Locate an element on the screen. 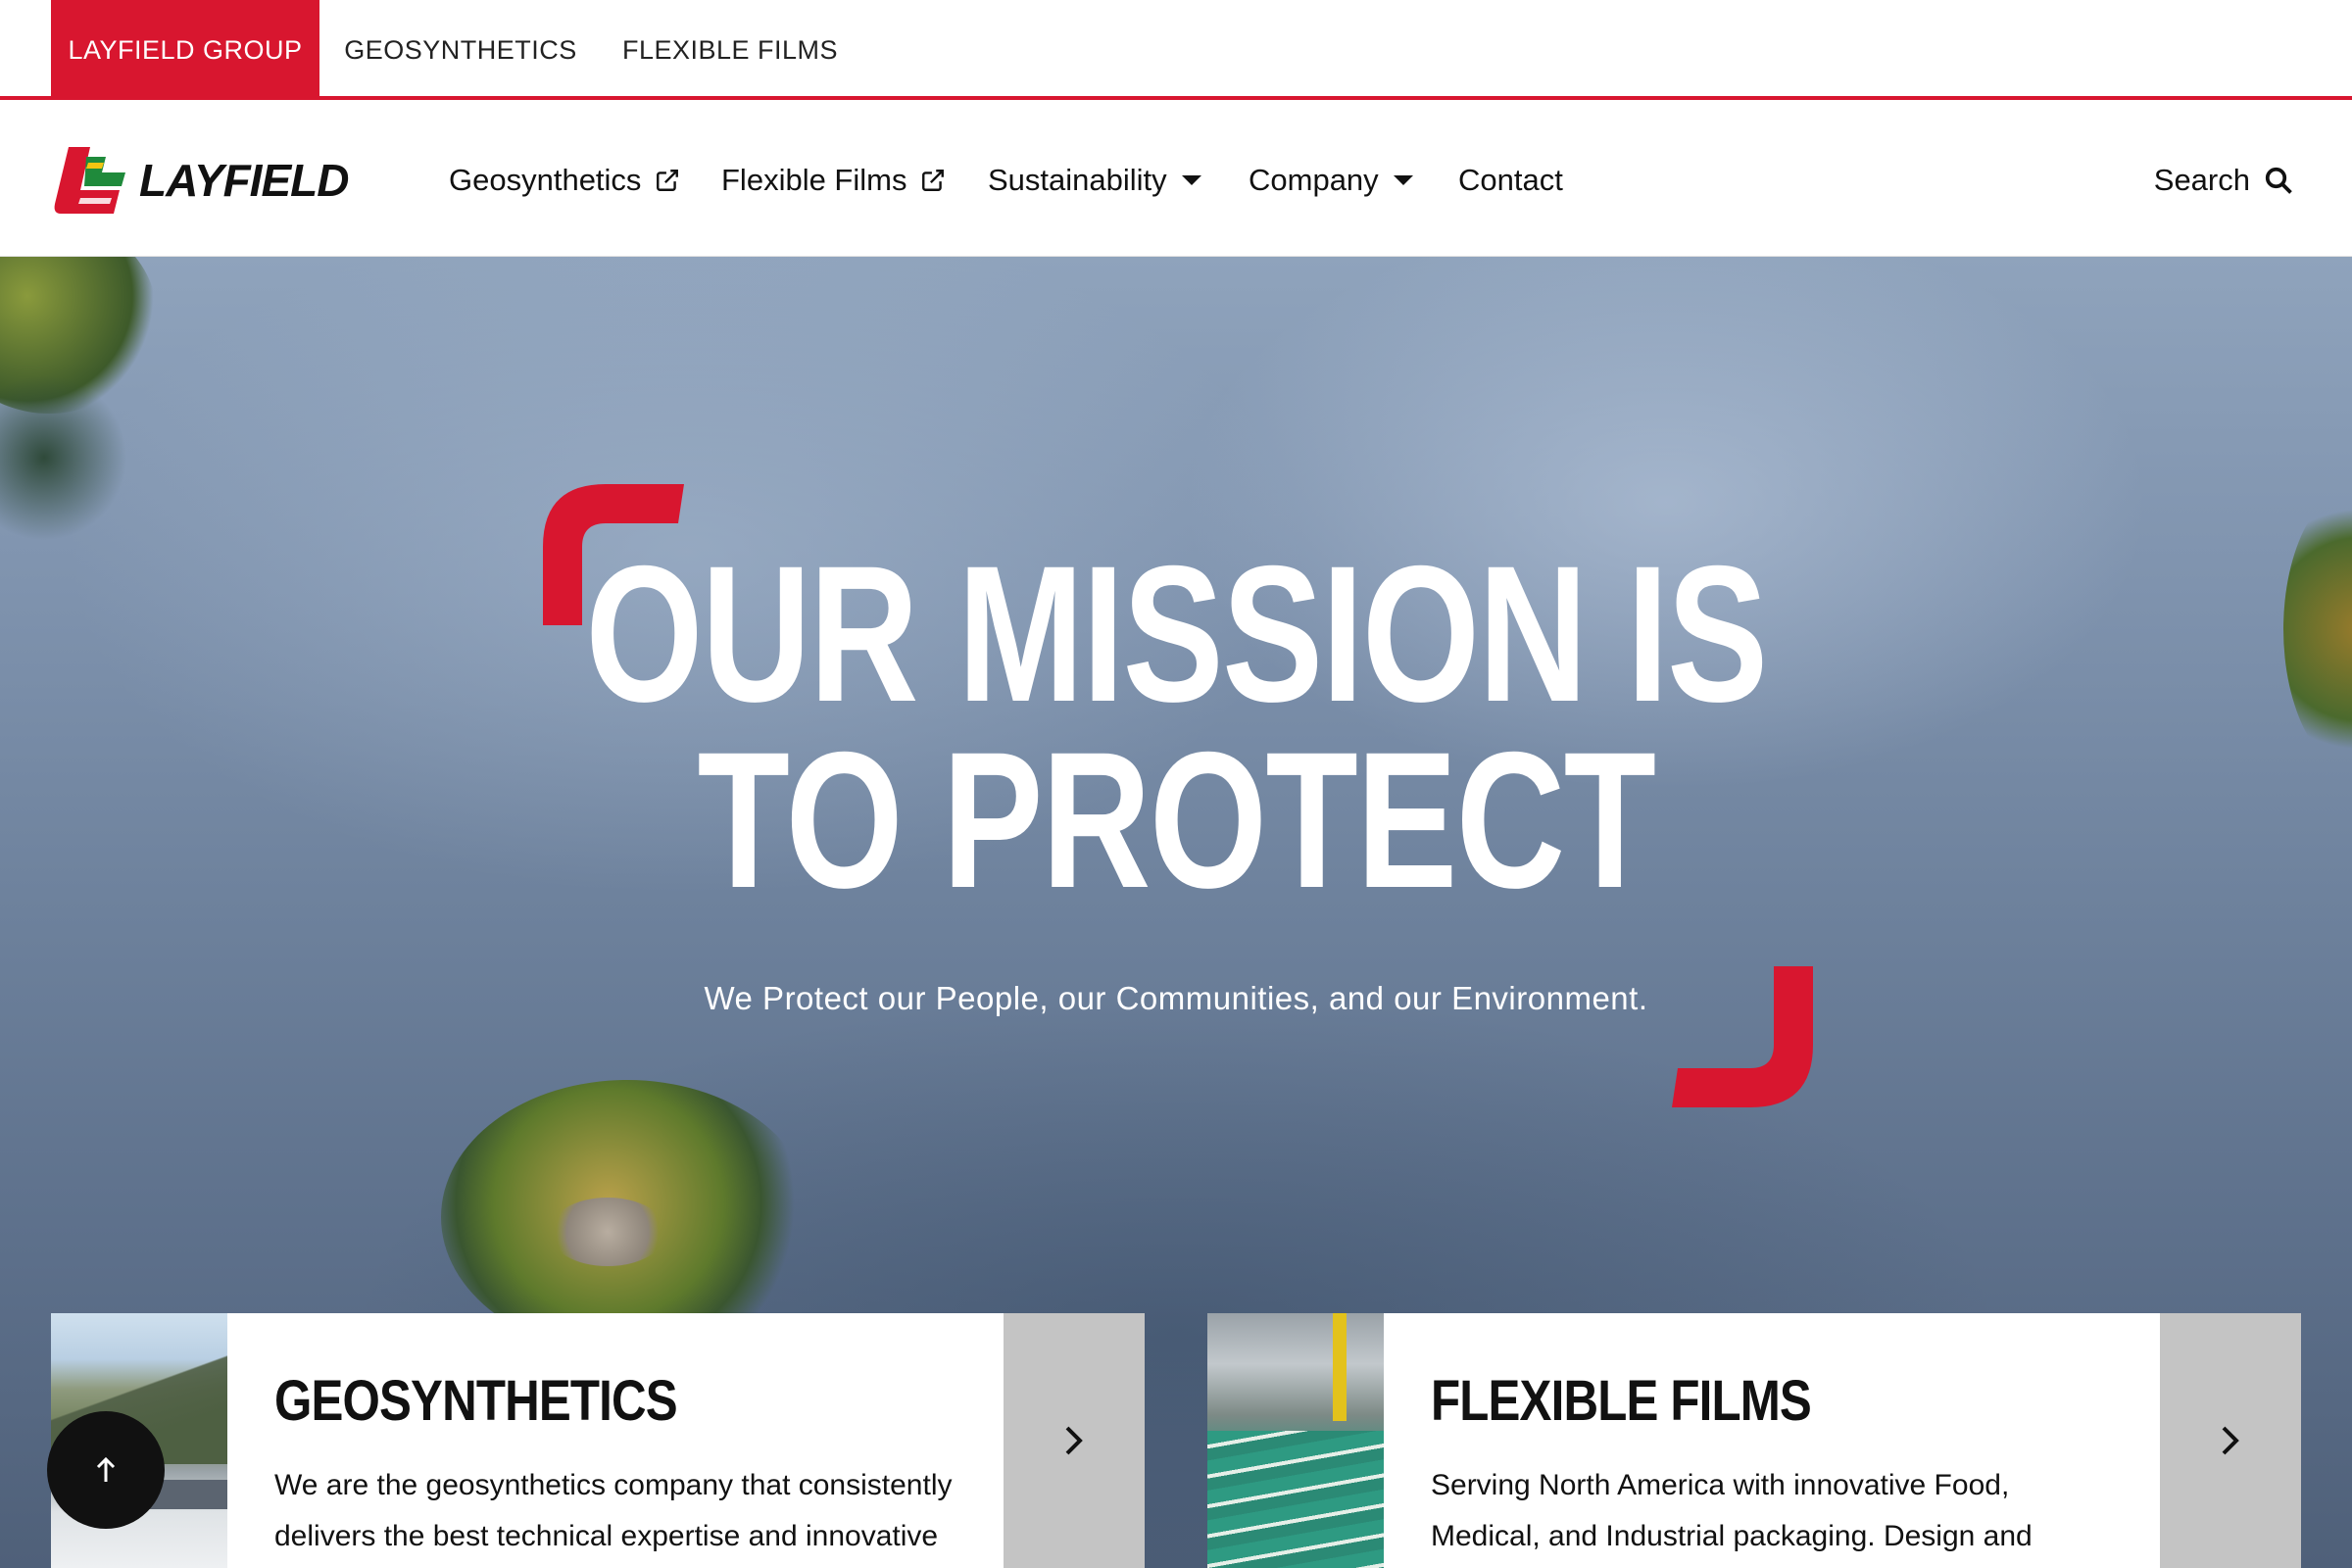  nav-sustainability: Sustainability is located at coordinates (1095, 180).